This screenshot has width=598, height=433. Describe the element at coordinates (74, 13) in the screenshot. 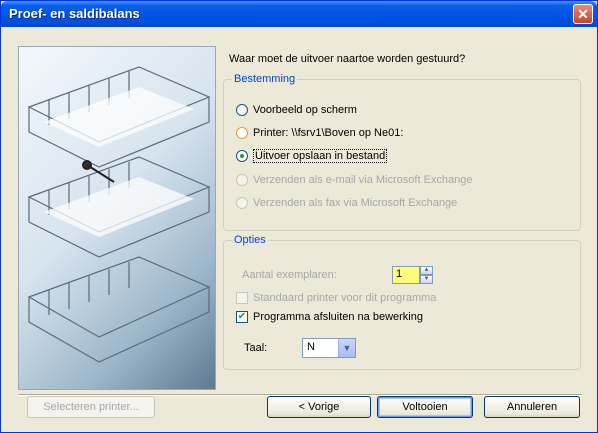

I see `window-title: Proef- en saldibalans` at that location.